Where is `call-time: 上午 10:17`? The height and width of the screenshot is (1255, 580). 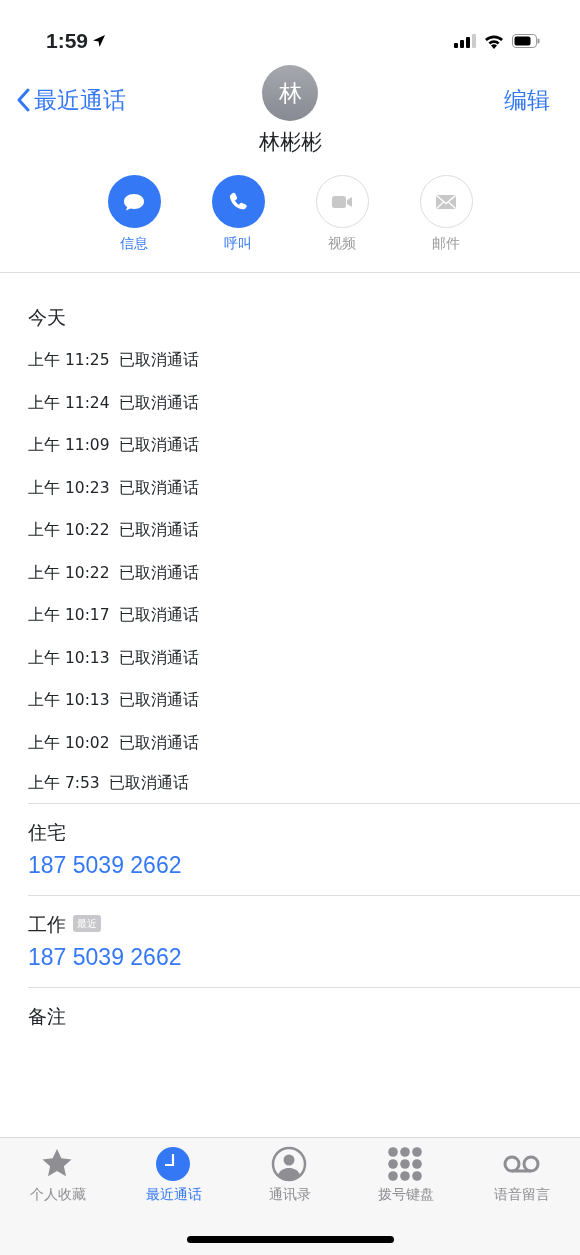 call-time: 上午 10:17 is located at coordinates (69, 616).